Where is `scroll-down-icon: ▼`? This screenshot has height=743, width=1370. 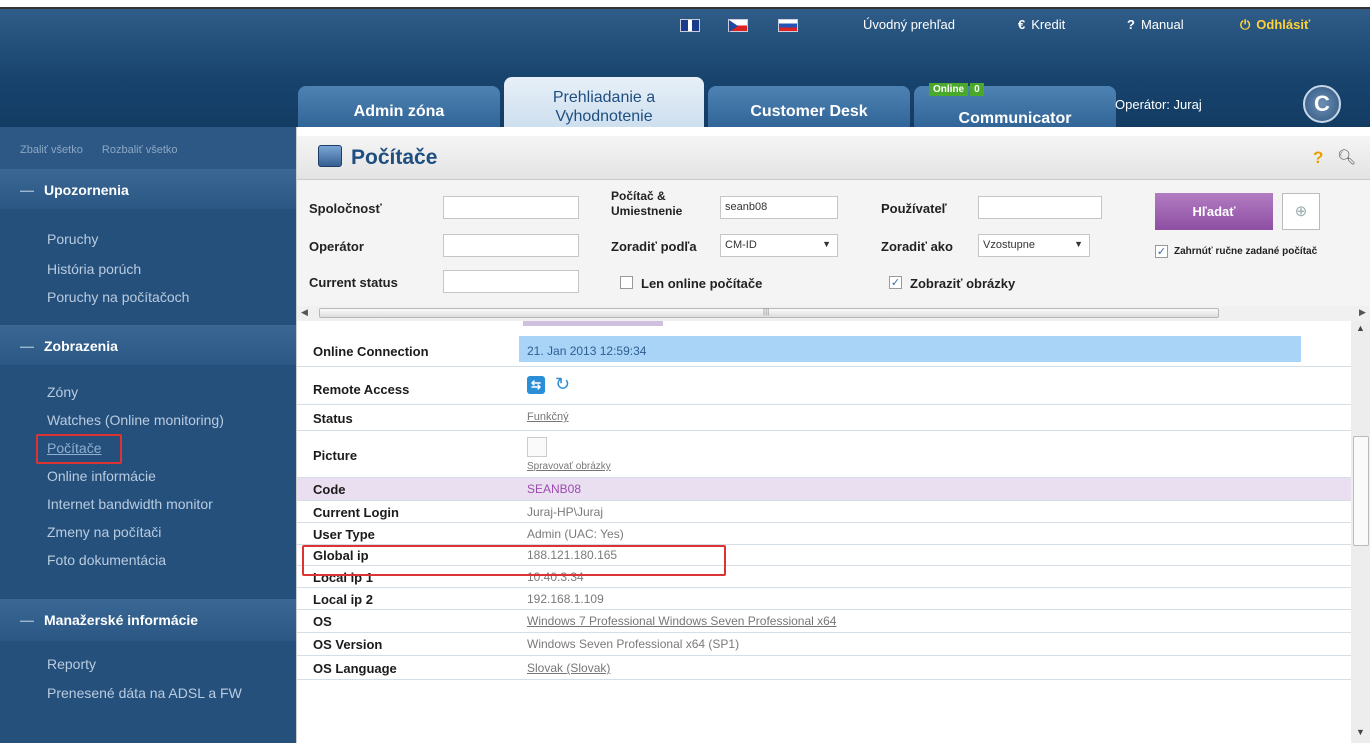
scroll-down-icon: ▼ is located at coordinates (1360, 732).